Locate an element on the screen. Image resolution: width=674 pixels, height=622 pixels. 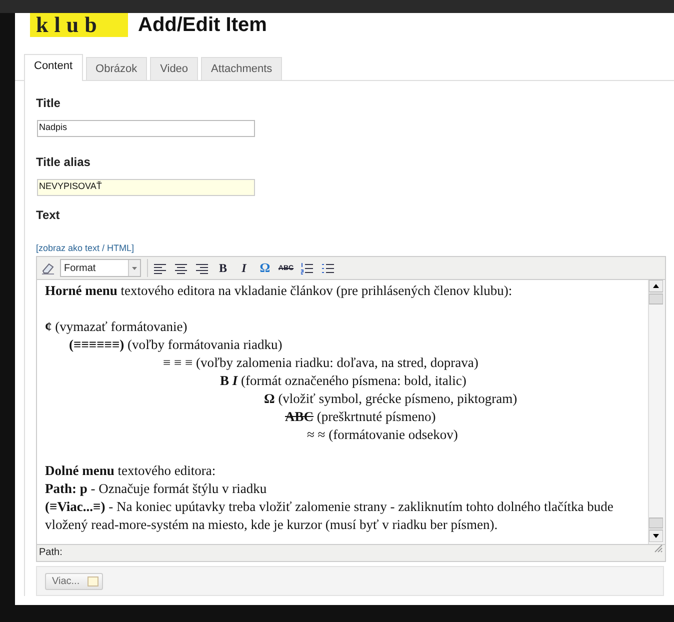
align-center-icon is located at coordinates (181, 268).